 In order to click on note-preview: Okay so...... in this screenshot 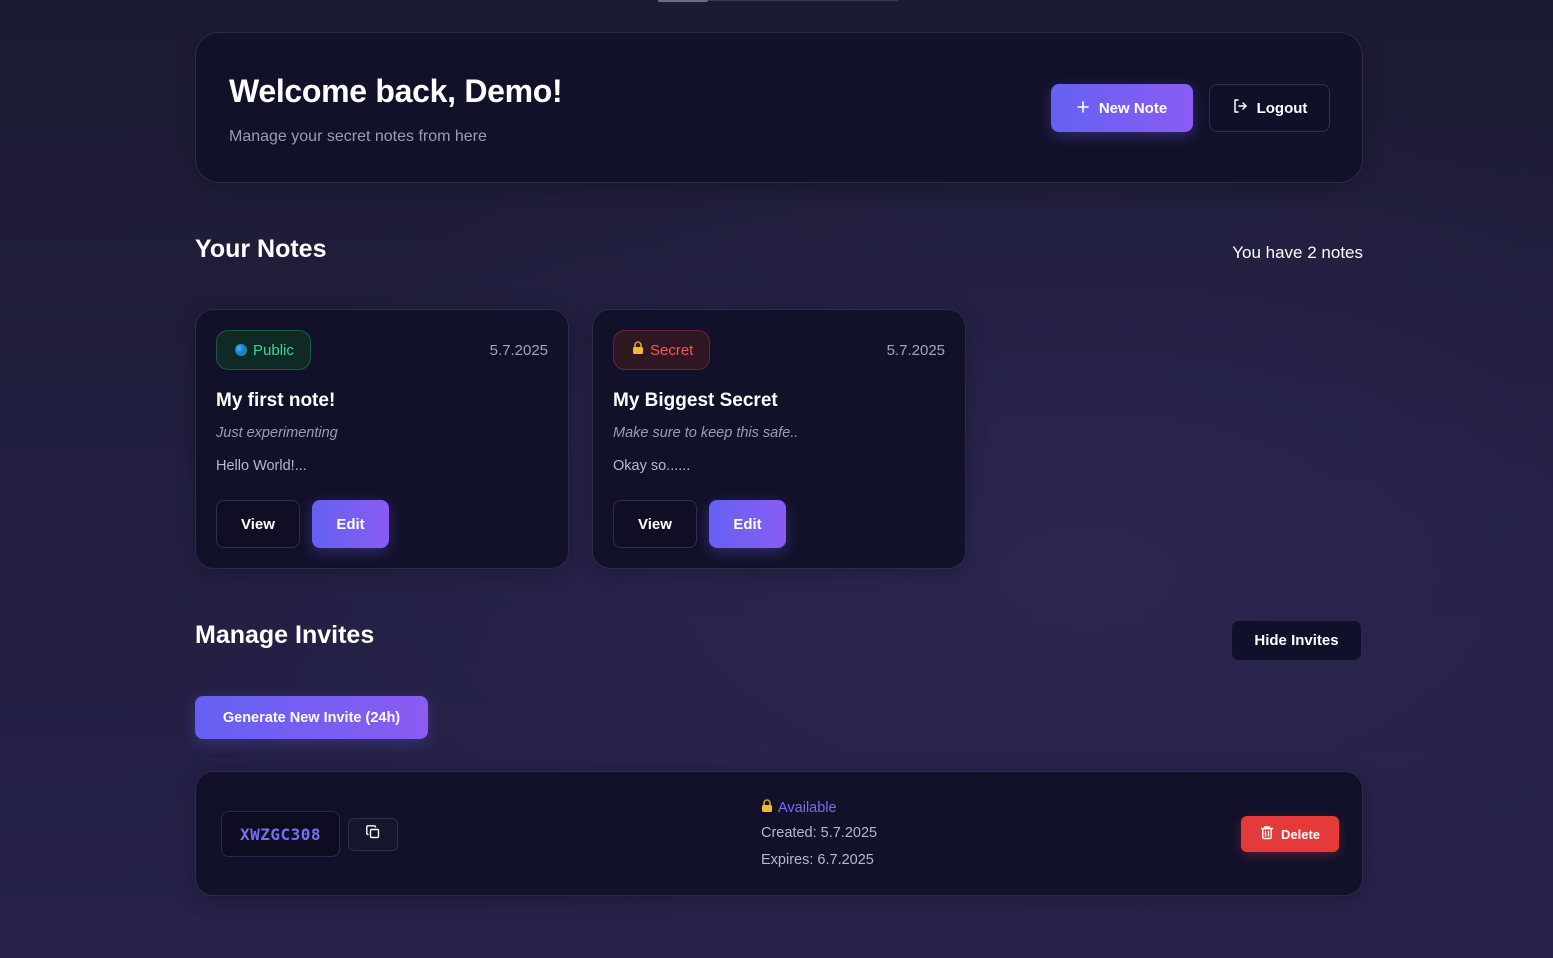, I will do `click(652, 466)`.